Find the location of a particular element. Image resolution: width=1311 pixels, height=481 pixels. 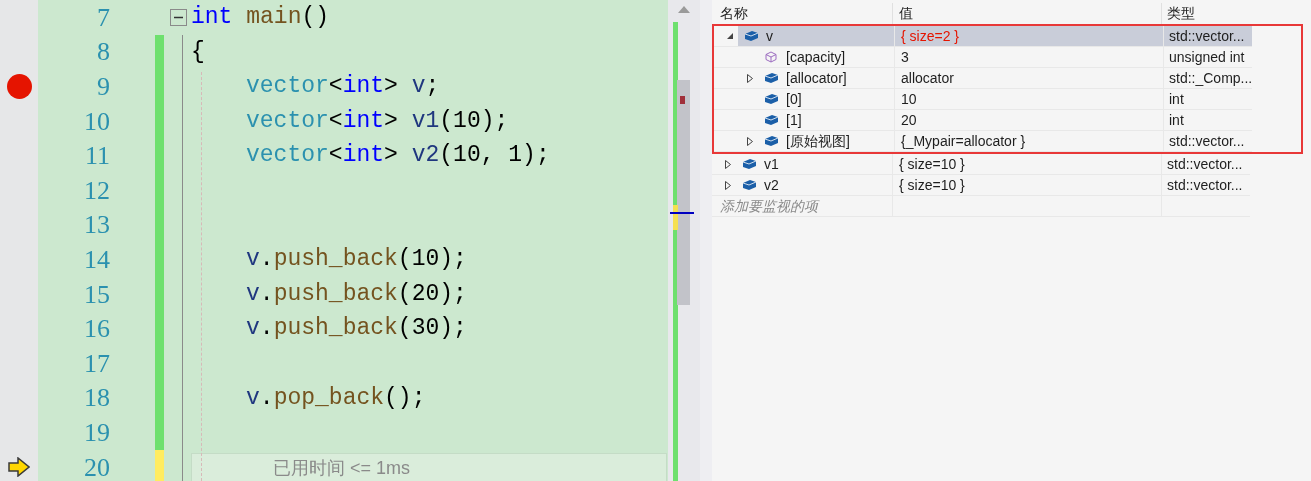

code-line: vector<int> v2(10, 1); is located at coordinates (398, 156).